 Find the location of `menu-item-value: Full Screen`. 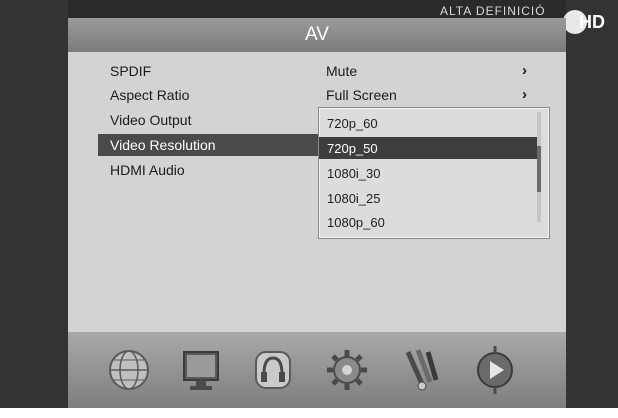

menu-item-value: Full Screen is located at coordinates (361, 95).